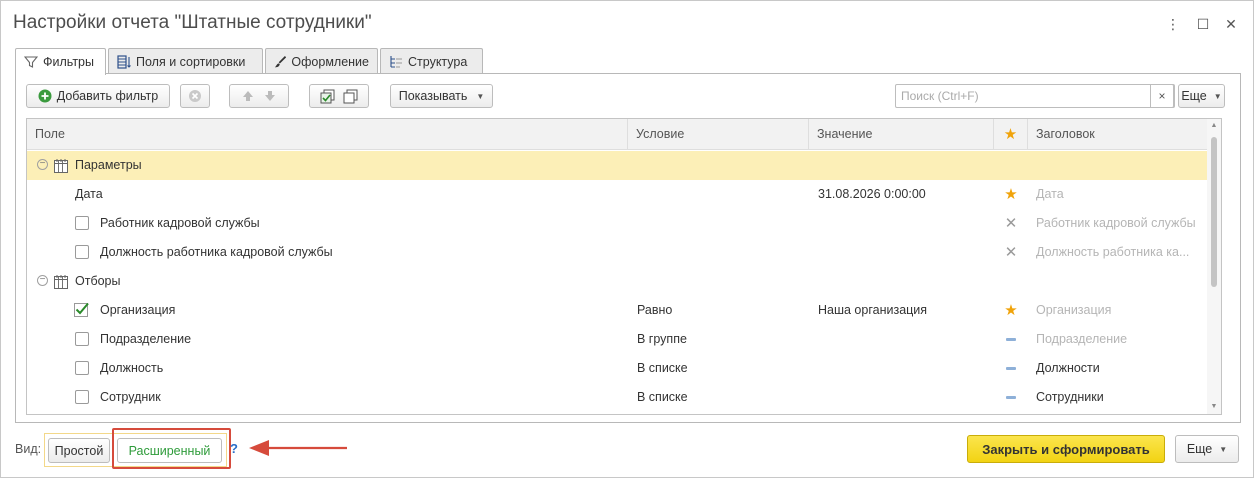 This screenshot has width=1254, height=478. Describe the element at coordinates (234, 448) in the screenshot. I see `help-link: ?` at that location.